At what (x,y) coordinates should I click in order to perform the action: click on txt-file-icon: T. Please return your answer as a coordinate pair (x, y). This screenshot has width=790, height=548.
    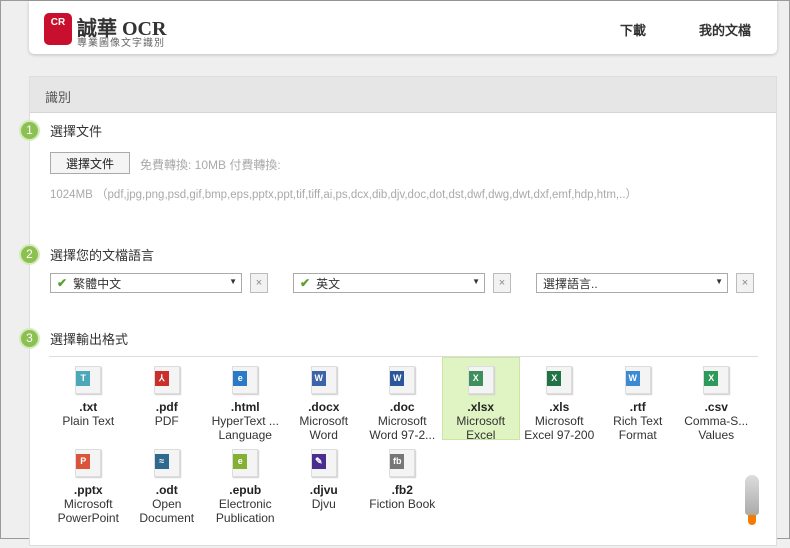
    Looking at the image, I should click on (88, 380).